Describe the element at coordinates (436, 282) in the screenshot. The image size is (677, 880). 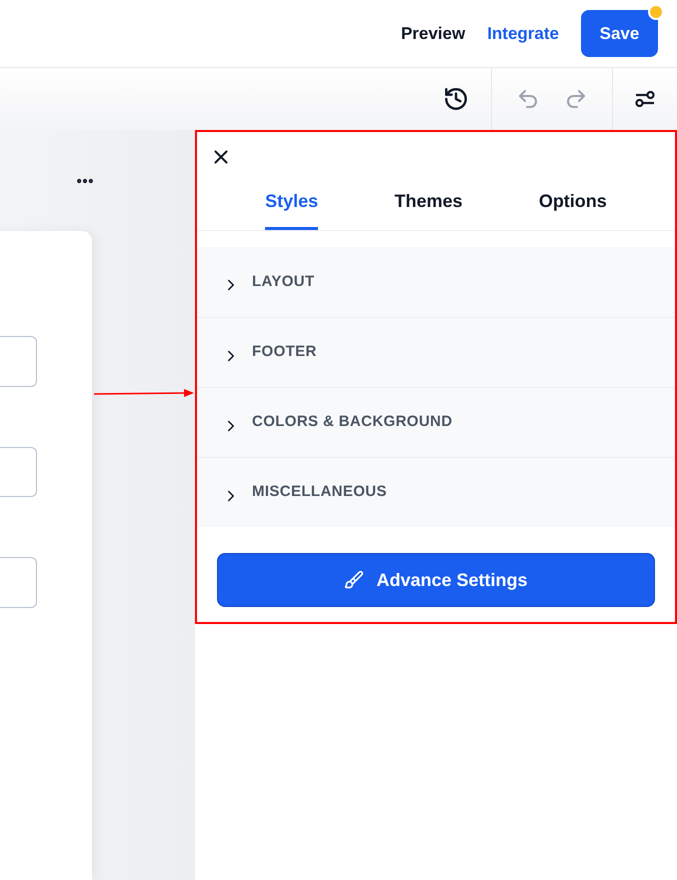
I see `accordion-item: LAYOUT` at that location.